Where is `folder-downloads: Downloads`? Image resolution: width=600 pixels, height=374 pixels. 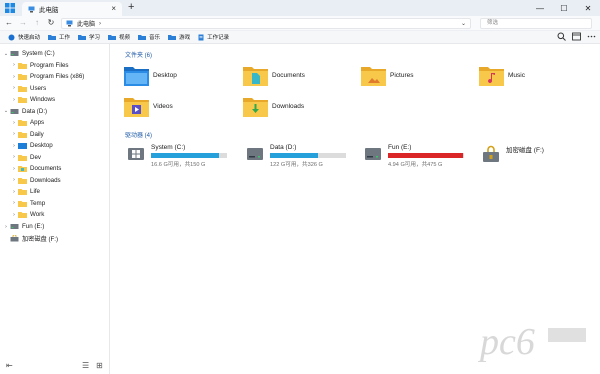 folder-downloads: Downloads is located at coordinates (298, 106).